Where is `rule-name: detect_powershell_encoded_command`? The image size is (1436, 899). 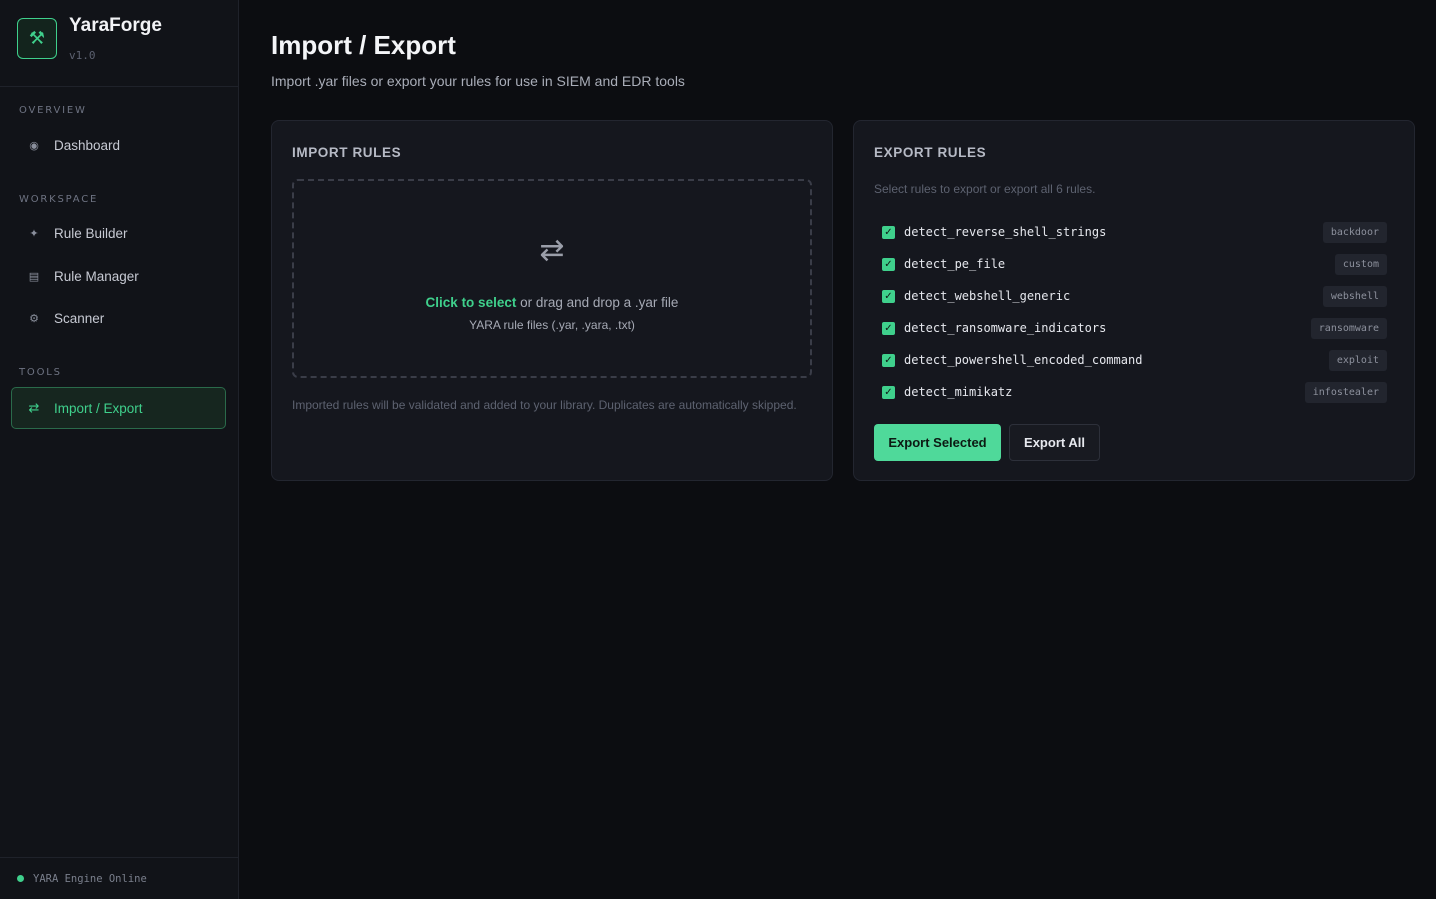
rule-name: detect_powershell_encoded_command is located at coordinates (1023, 360).